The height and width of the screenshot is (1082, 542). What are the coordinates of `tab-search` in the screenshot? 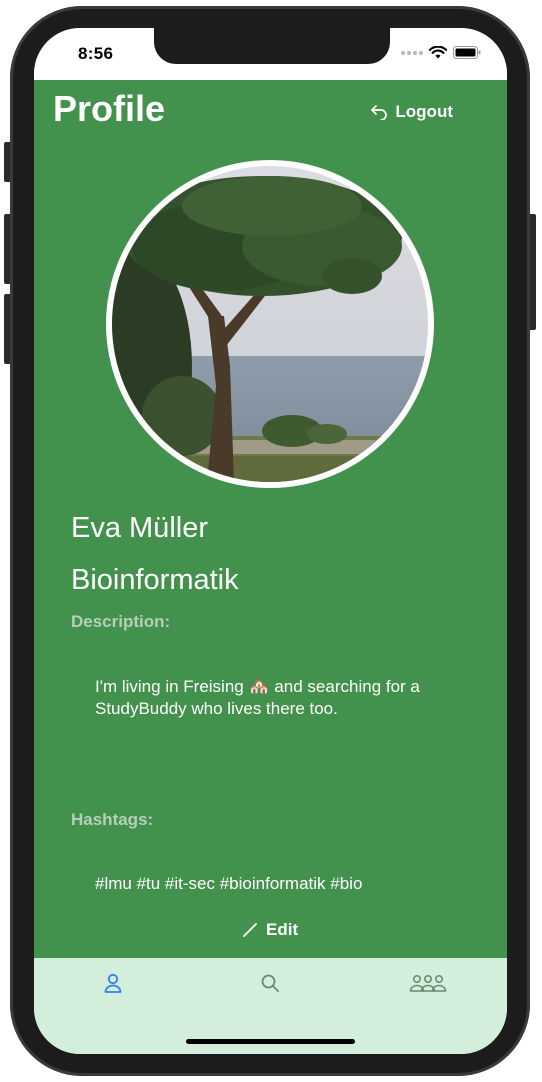 It's located at (270, 983).